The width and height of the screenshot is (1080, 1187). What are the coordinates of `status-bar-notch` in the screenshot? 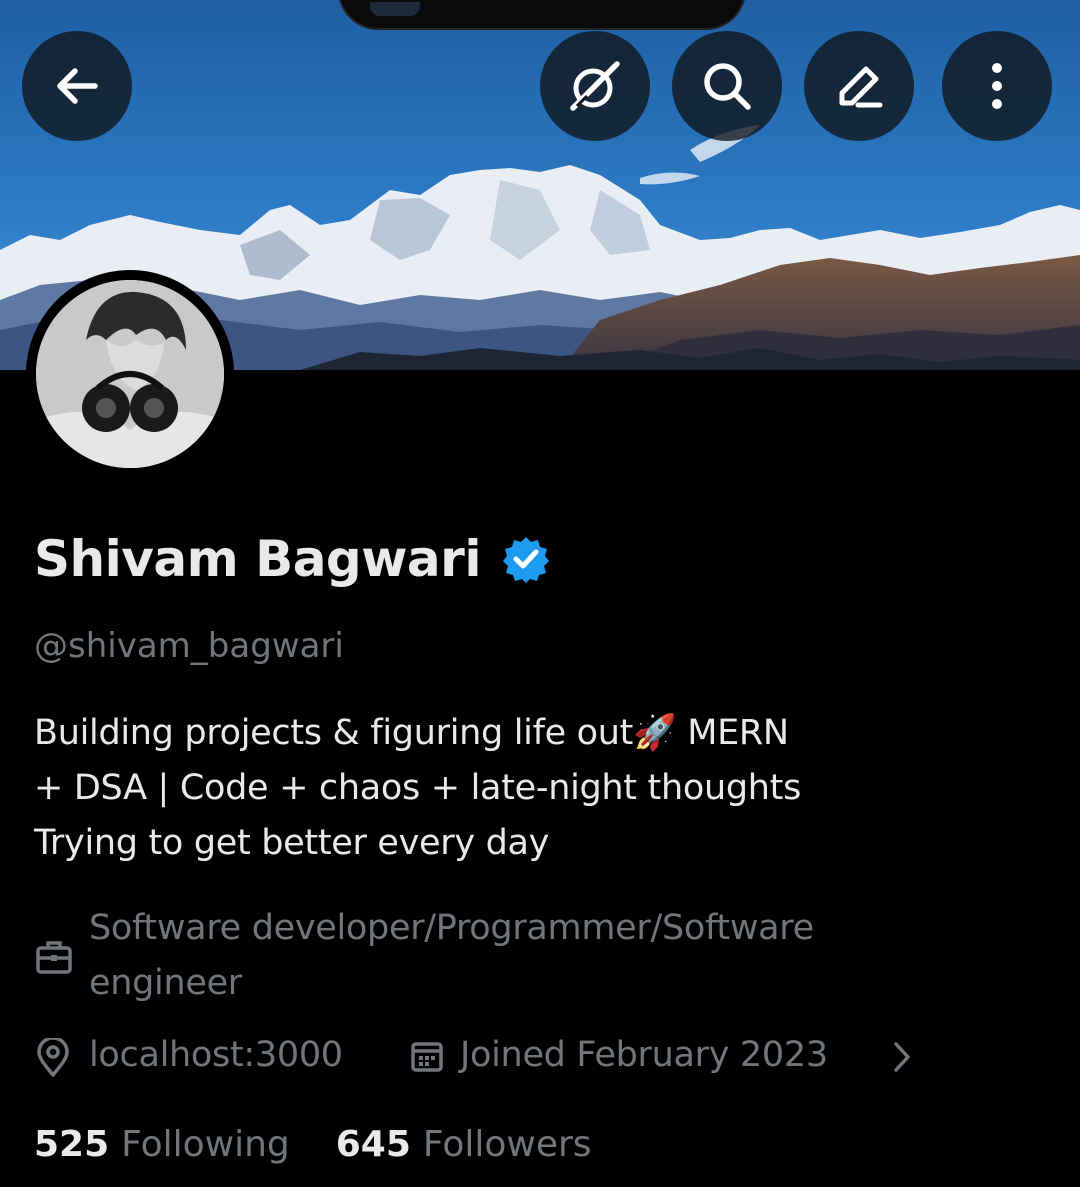 It's located at (542, 15).